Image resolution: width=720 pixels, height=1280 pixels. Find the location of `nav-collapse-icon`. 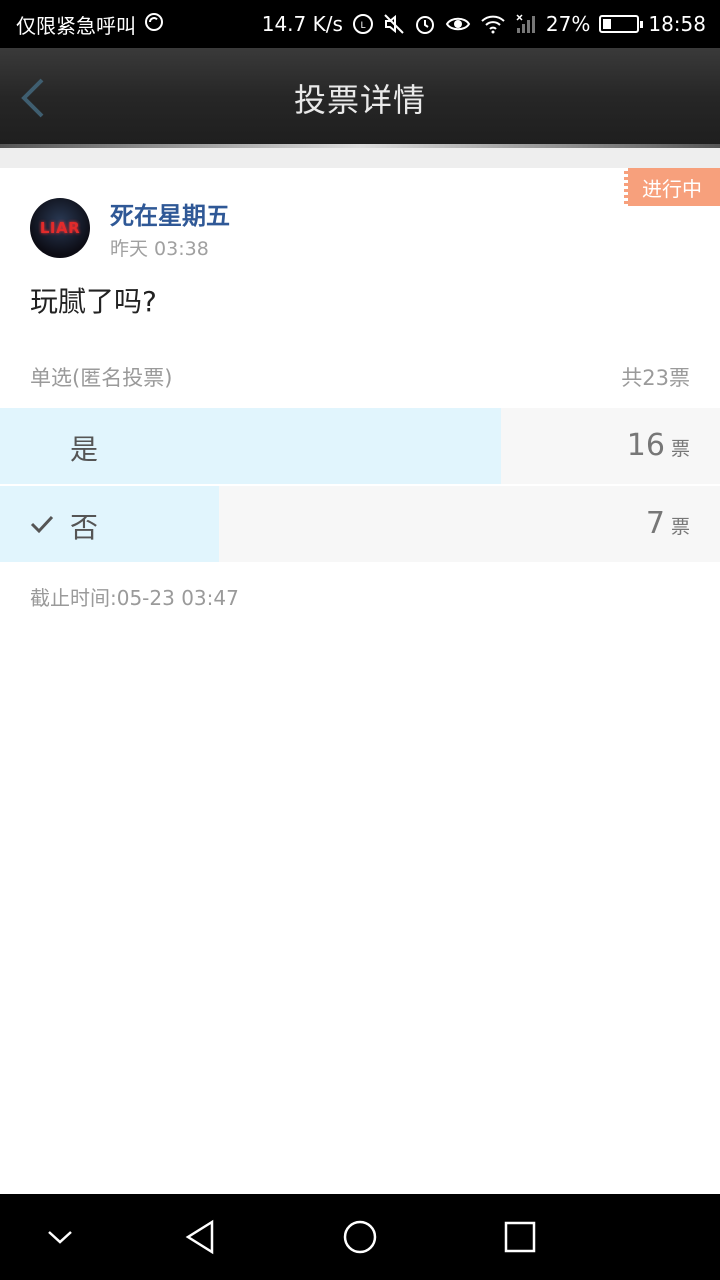

nav-collapse-icon is located at coordinates (60, 1237).